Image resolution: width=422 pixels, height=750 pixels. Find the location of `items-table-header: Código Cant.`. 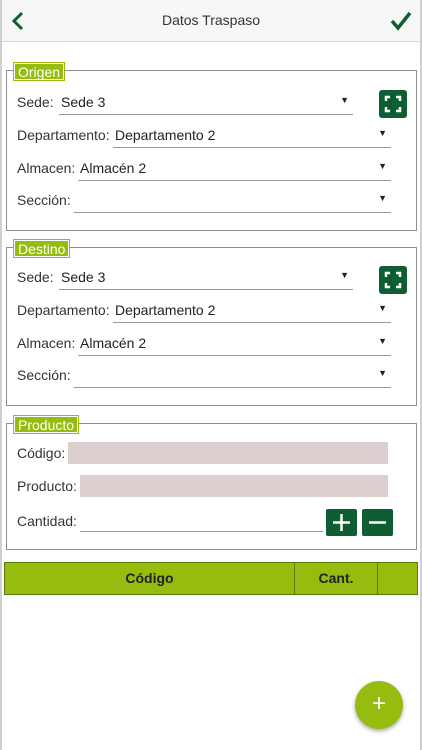

items-table-header: Código Cant. is located at coordinates (211, 578).